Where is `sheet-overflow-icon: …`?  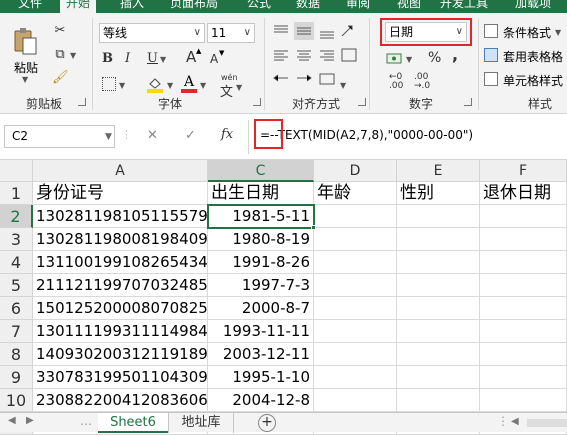
sheet-overflow-icon: … is located at coordinates (86, 421).